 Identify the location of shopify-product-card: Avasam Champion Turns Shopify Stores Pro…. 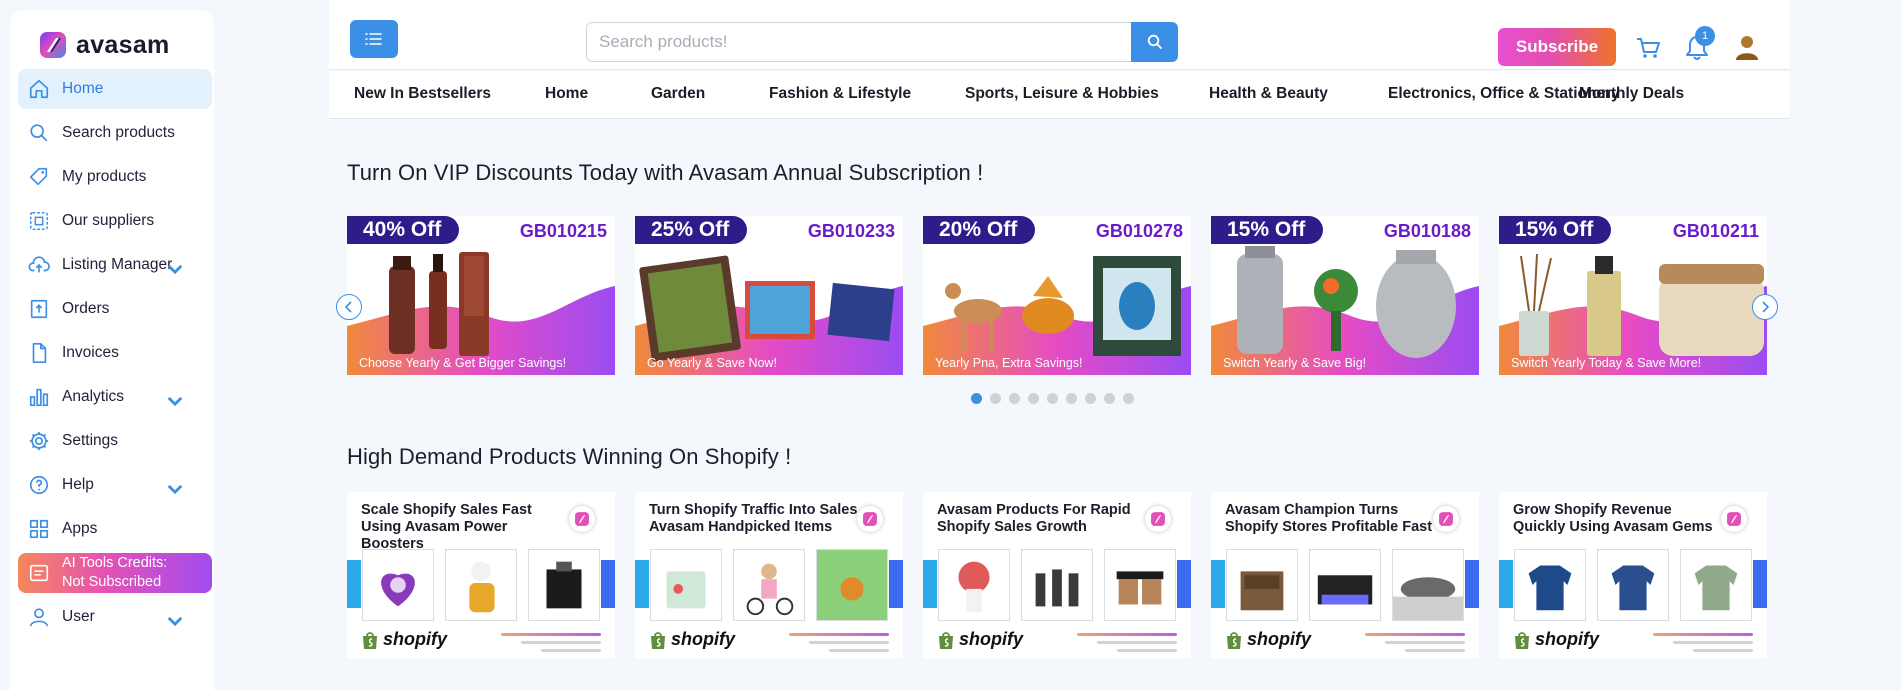
(1345, 575).